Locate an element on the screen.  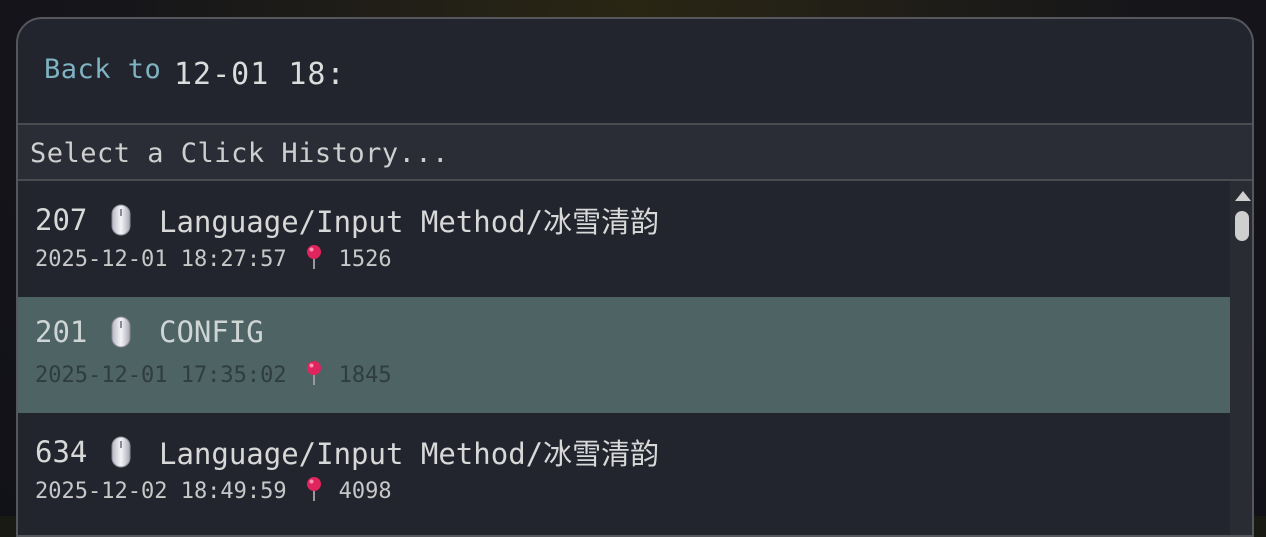
item-label: CONFIG is located at coordinates (211, 332).